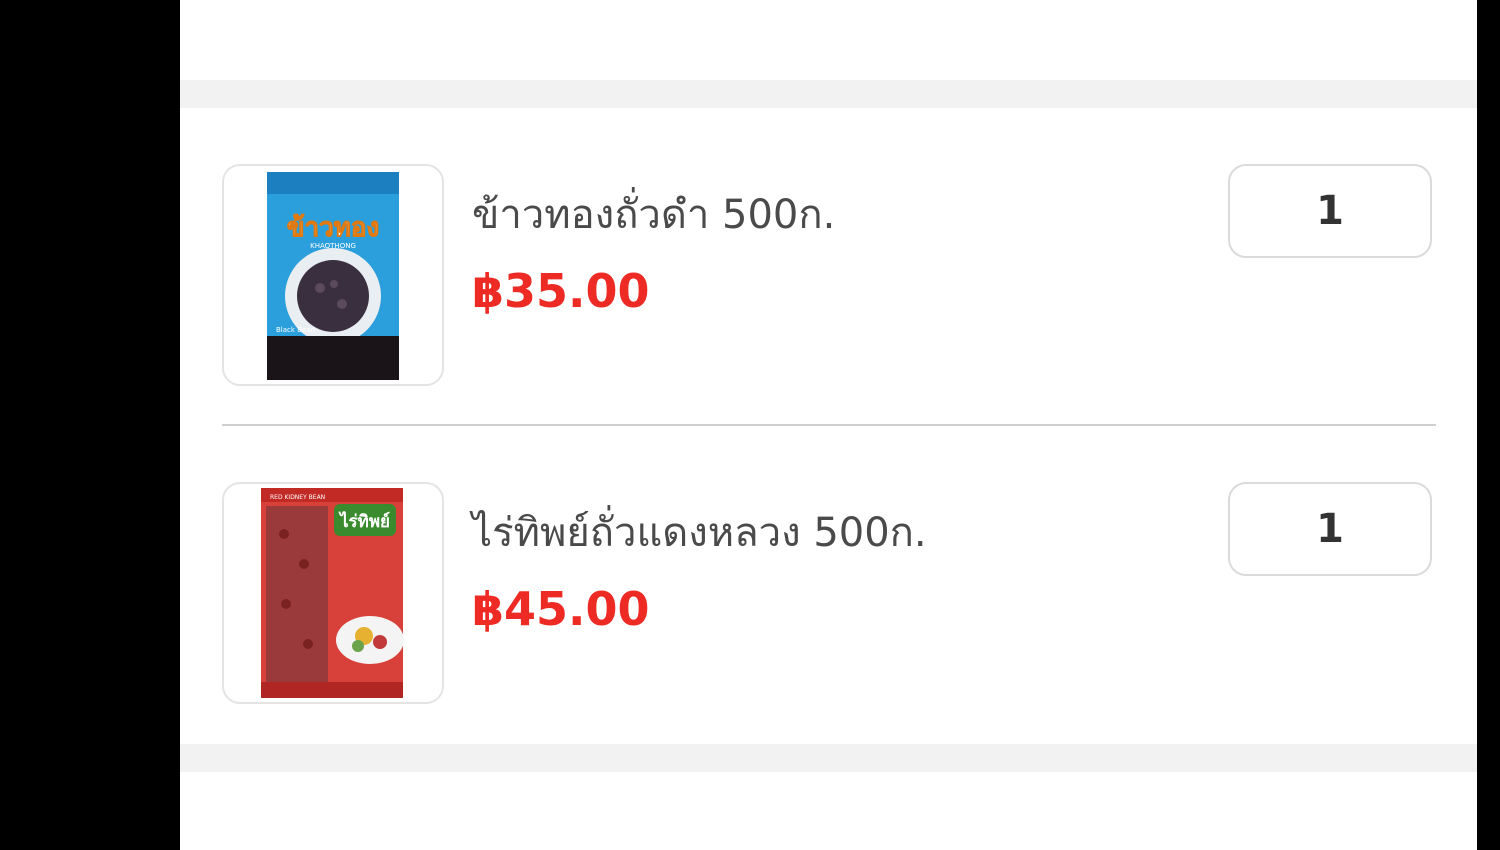 This screenshot has width=1500, height=850. I want to click on product-name: ข้าวทองถั่วดำ 500ก., so click(654, 215).